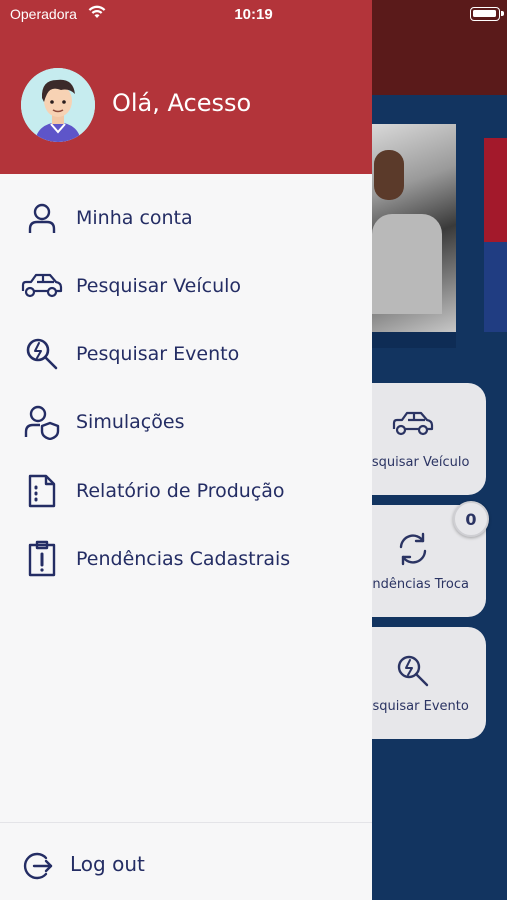  Describe the element at coordinates (186, 822) in the screenshot. I see `drawer-divider` at that location.